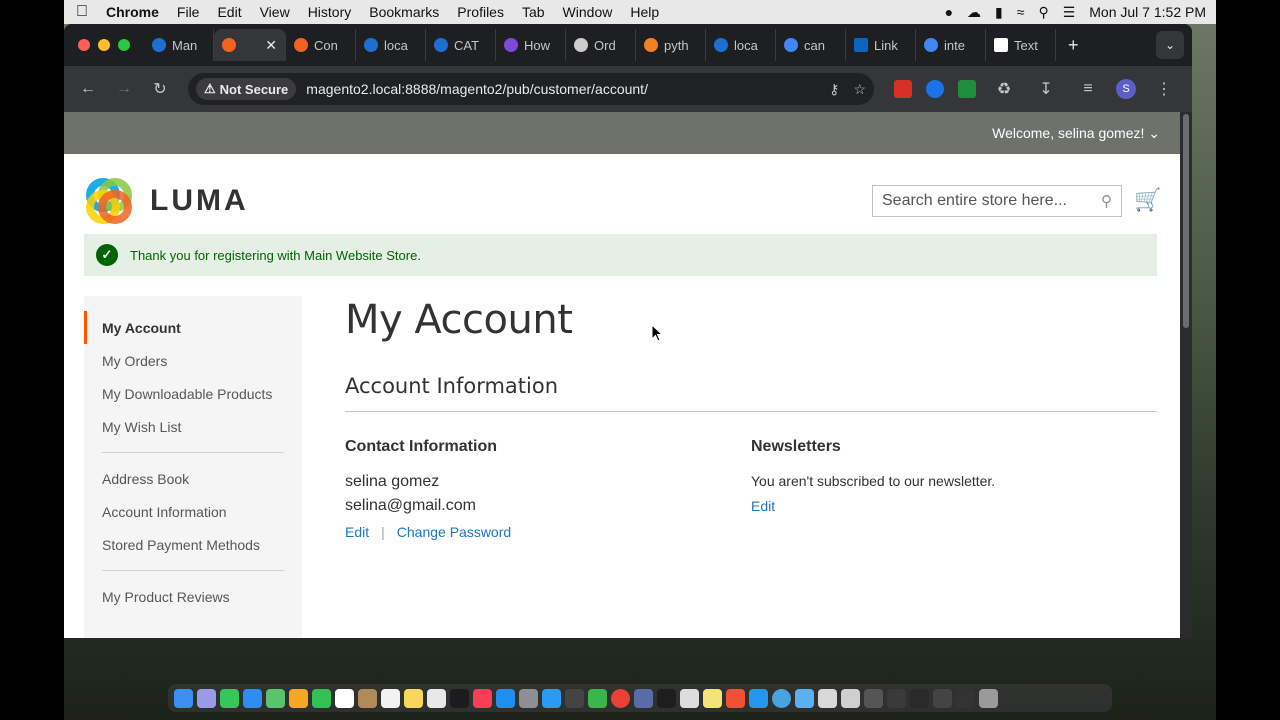  What do you see at coordinates (193, 393) in the screenshot?
I see `sidebar-item-downloadable-products: My Downloadable Products` at bounding box center [193, 393].